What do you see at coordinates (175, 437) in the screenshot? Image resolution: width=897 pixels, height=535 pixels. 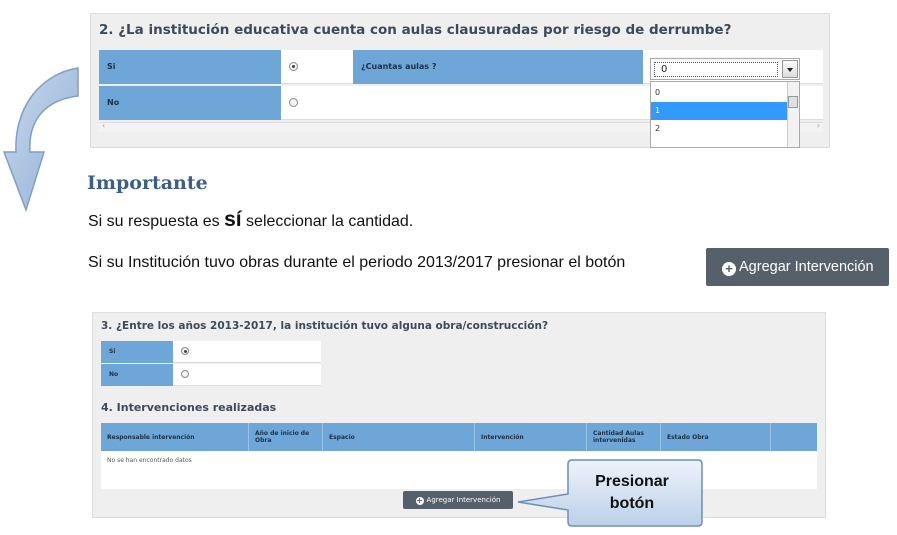 I see `column-header: Responsable intervención` at bounding box center [175, 437].